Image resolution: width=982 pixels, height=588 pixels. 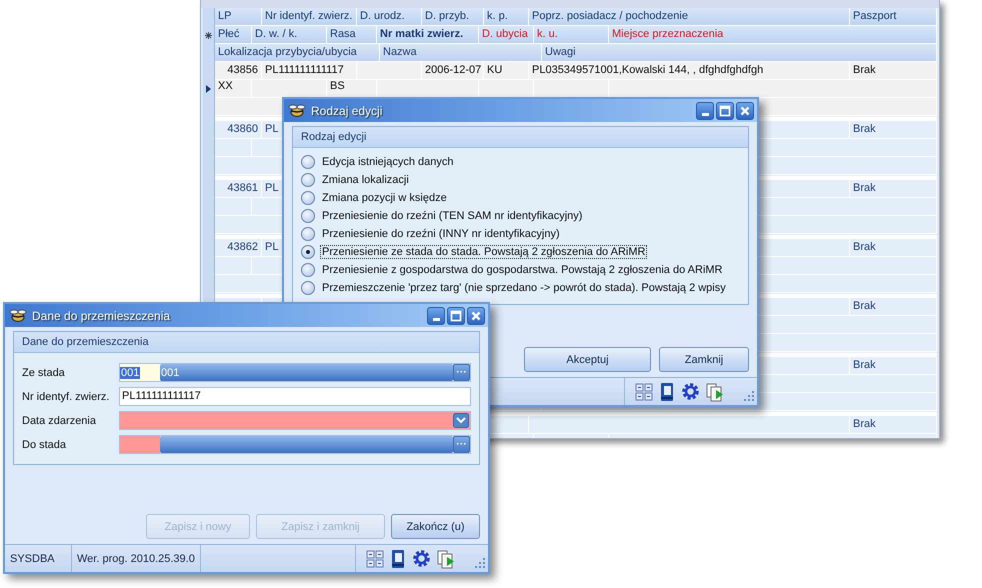 I want to click on column-header: D. w. / k., so click(x=289, y=34).